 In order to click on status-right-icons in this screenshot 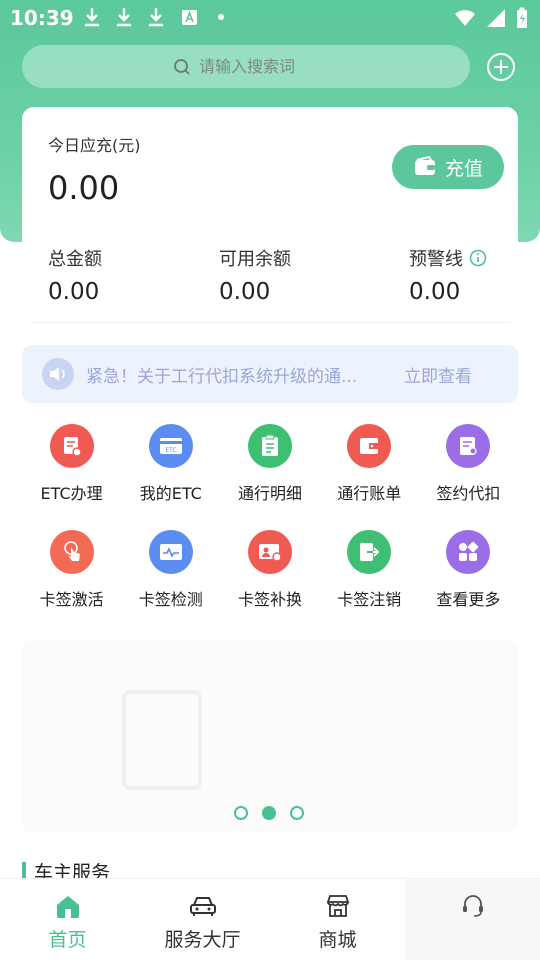, I will do `click(491, 18)`.